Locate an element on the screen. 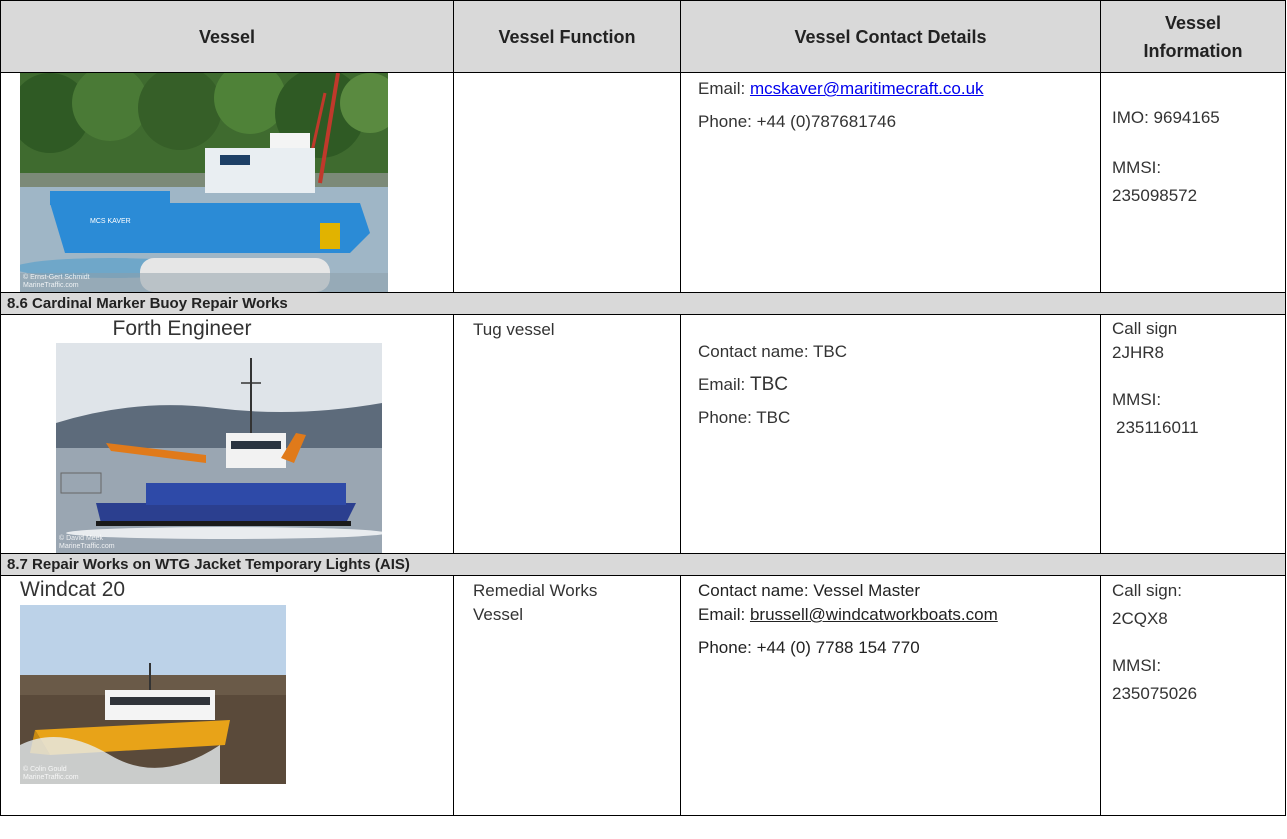 This screenshot has height=839, width=1287. info-cell: IMO: 9694165 MMSI: 235098572 is located at coordinates (1193, 182).